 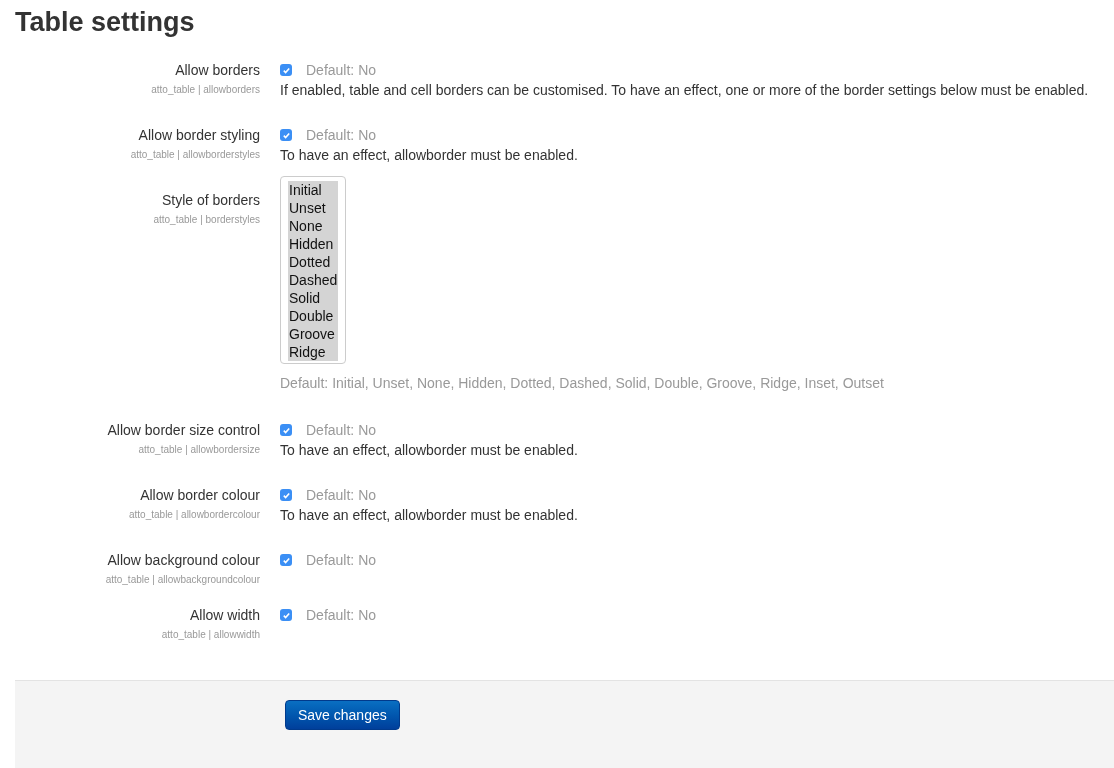 I want to click on setting-id: atto_table | allowwidth, so click(x=210, y=635).